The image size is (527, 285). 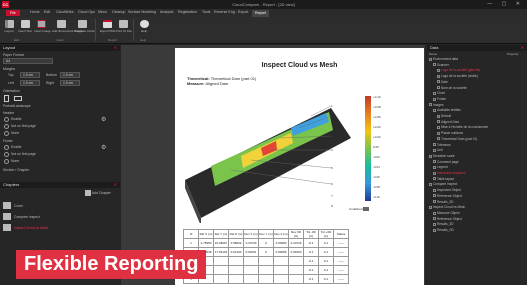 What do you see at coordinates (124, 26) in the screenshot?
I see `print-to-file-button: Print To File` at bounding box center [124, 26].